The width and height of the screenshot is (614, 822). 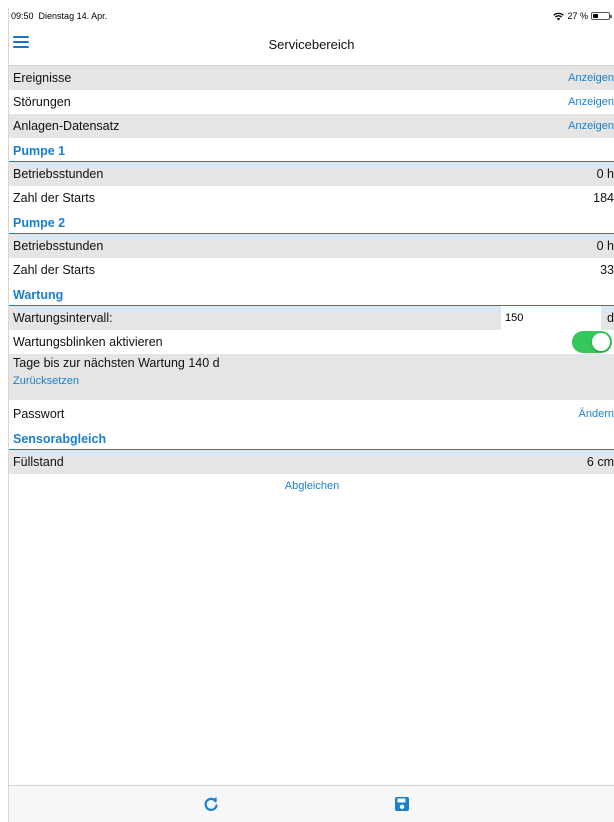 I want to click on row-pumpe2-starts: Zahl der Starts 33, so click(x=311, y=270).